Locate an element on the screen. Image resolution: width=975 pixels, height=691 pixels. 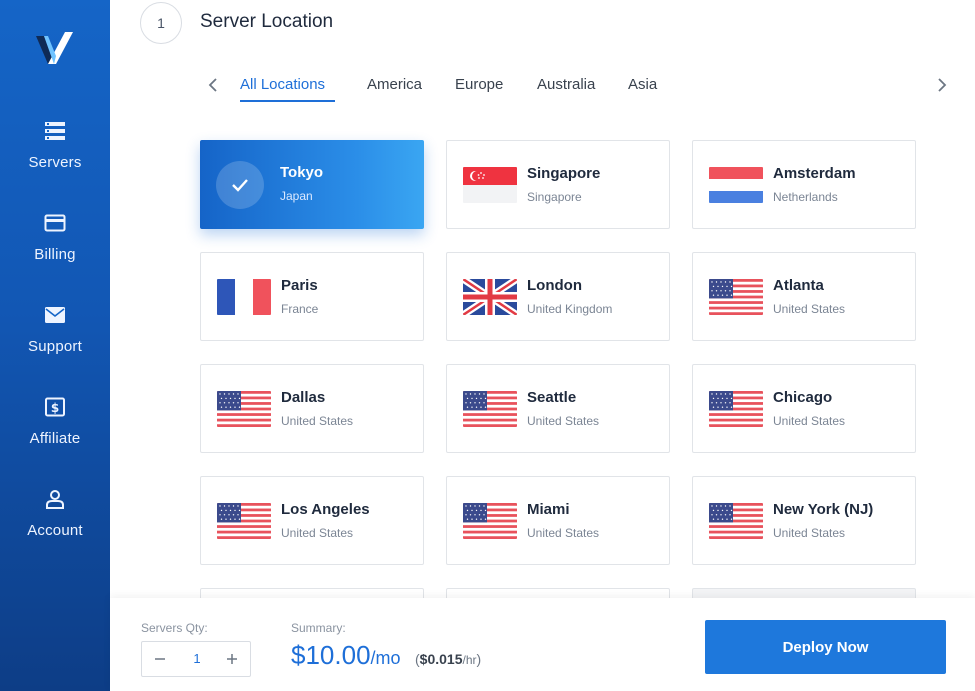
location-city: Miami is located at coordinates (548, 509).